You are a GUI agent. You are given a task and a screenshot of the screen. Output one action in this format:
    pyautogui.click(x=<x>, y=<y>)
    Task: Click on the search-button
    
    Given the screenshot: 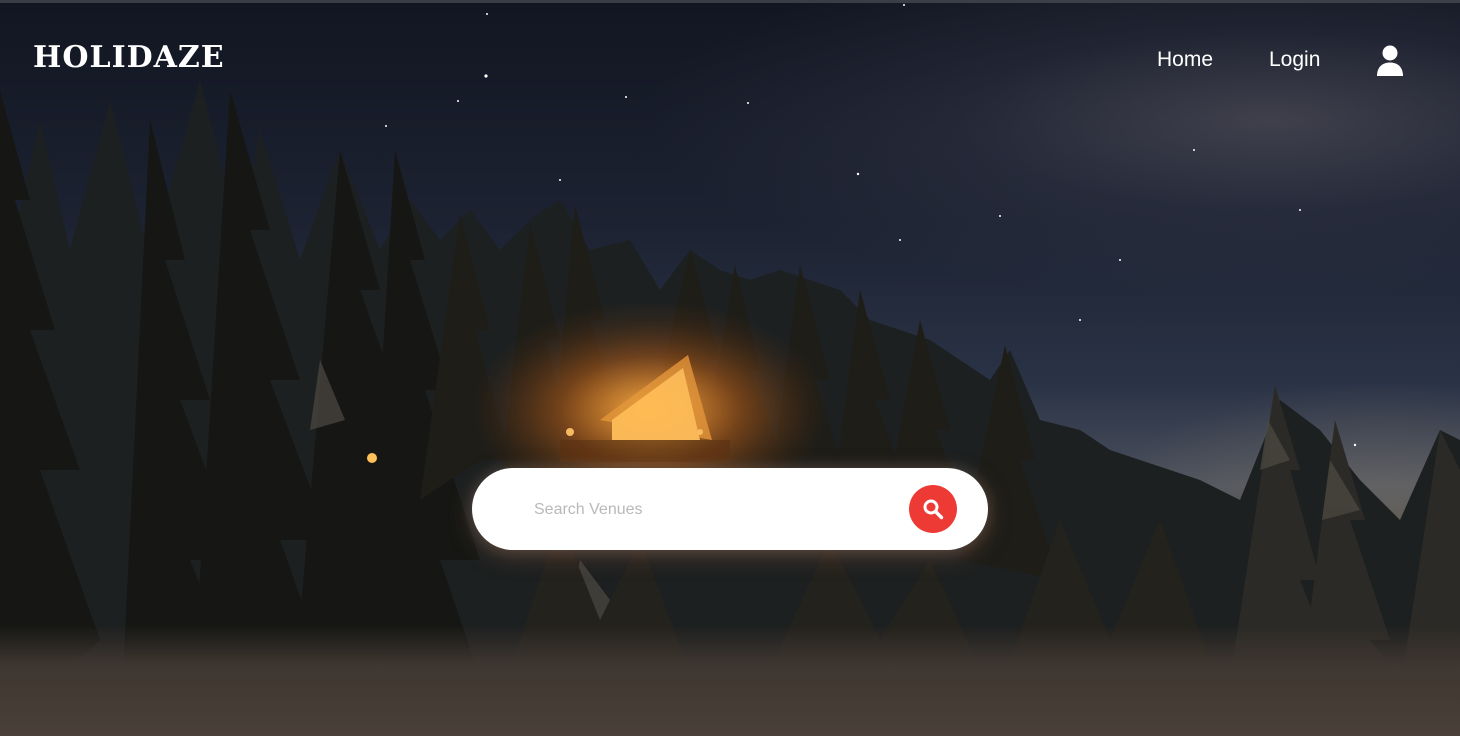 What is the action you would take?
    pyautogui.click(x=933, y=509)
    